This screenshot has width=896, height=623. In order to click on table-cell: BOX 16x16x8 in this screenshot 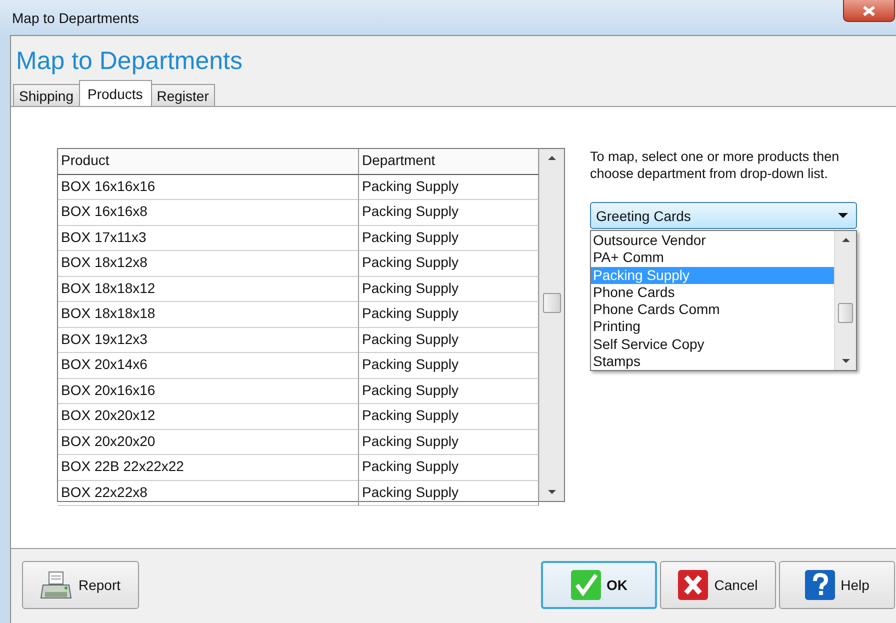, I will do `click(208, 213)`.